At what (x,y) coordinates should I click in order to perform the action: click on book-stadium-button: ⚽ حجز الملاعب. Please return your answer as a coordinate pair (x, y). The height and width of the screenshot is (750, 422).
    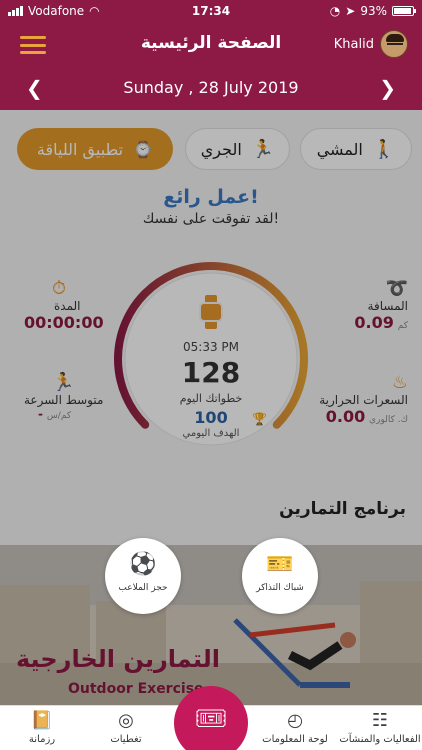
    Looking at the image, I should click on (143, 576).